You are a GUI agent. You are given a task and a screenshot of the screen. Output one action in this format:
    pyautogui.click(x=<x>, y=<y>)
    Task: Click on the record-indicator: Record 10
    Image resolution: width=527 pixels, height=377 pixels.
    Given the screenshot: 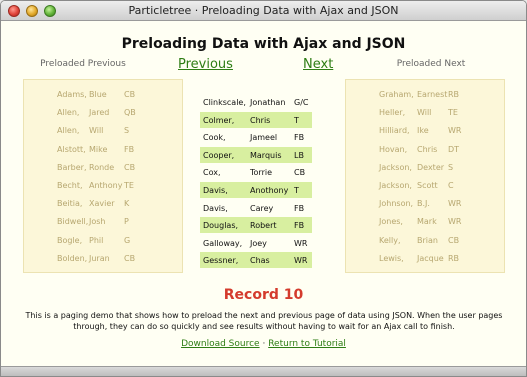 What is the action you would take?
    pyautogui.click(x=263, y=295)
    